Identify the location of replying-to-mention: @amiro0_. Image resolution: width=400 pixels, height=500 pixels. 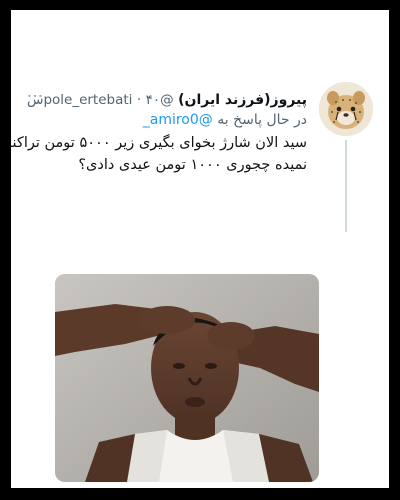
(178, 120).